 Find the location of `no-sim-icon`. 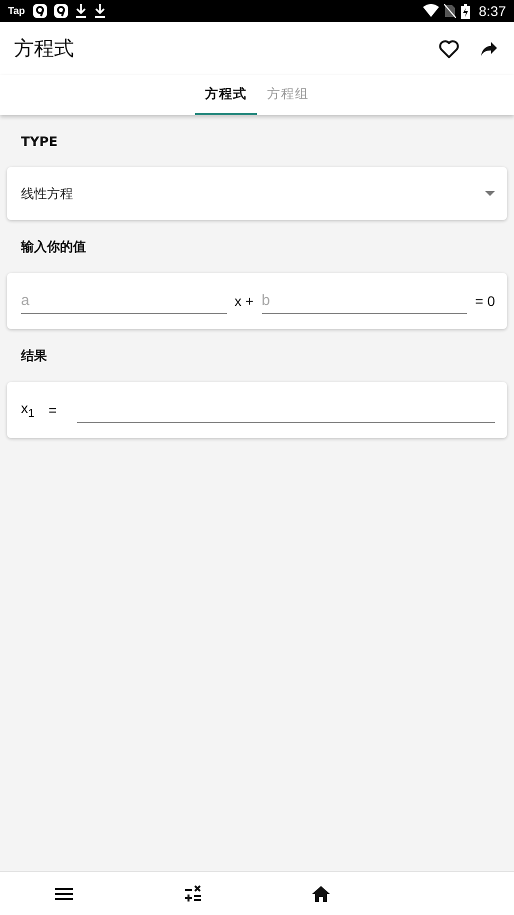

no-sim-icon is located at coordinates (450, 11).